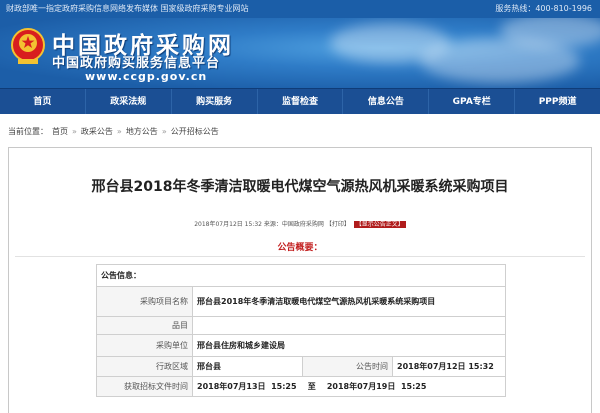  Describe the element at coordinates (338, 224) in the screenshot. I see `print-link: 【打印】` at that location.